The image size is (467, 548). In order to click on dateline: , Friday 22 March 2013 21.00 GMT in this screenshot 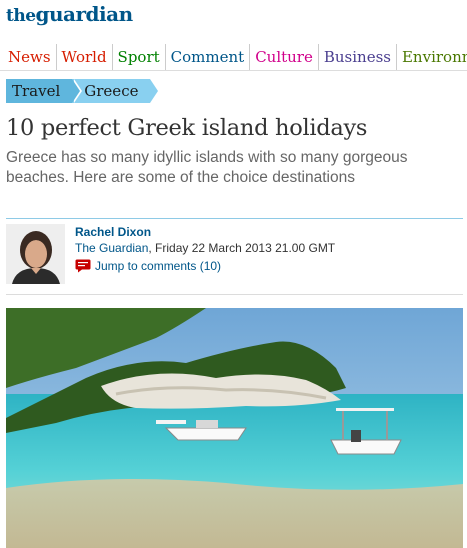, I will do `click(242, 248)`.